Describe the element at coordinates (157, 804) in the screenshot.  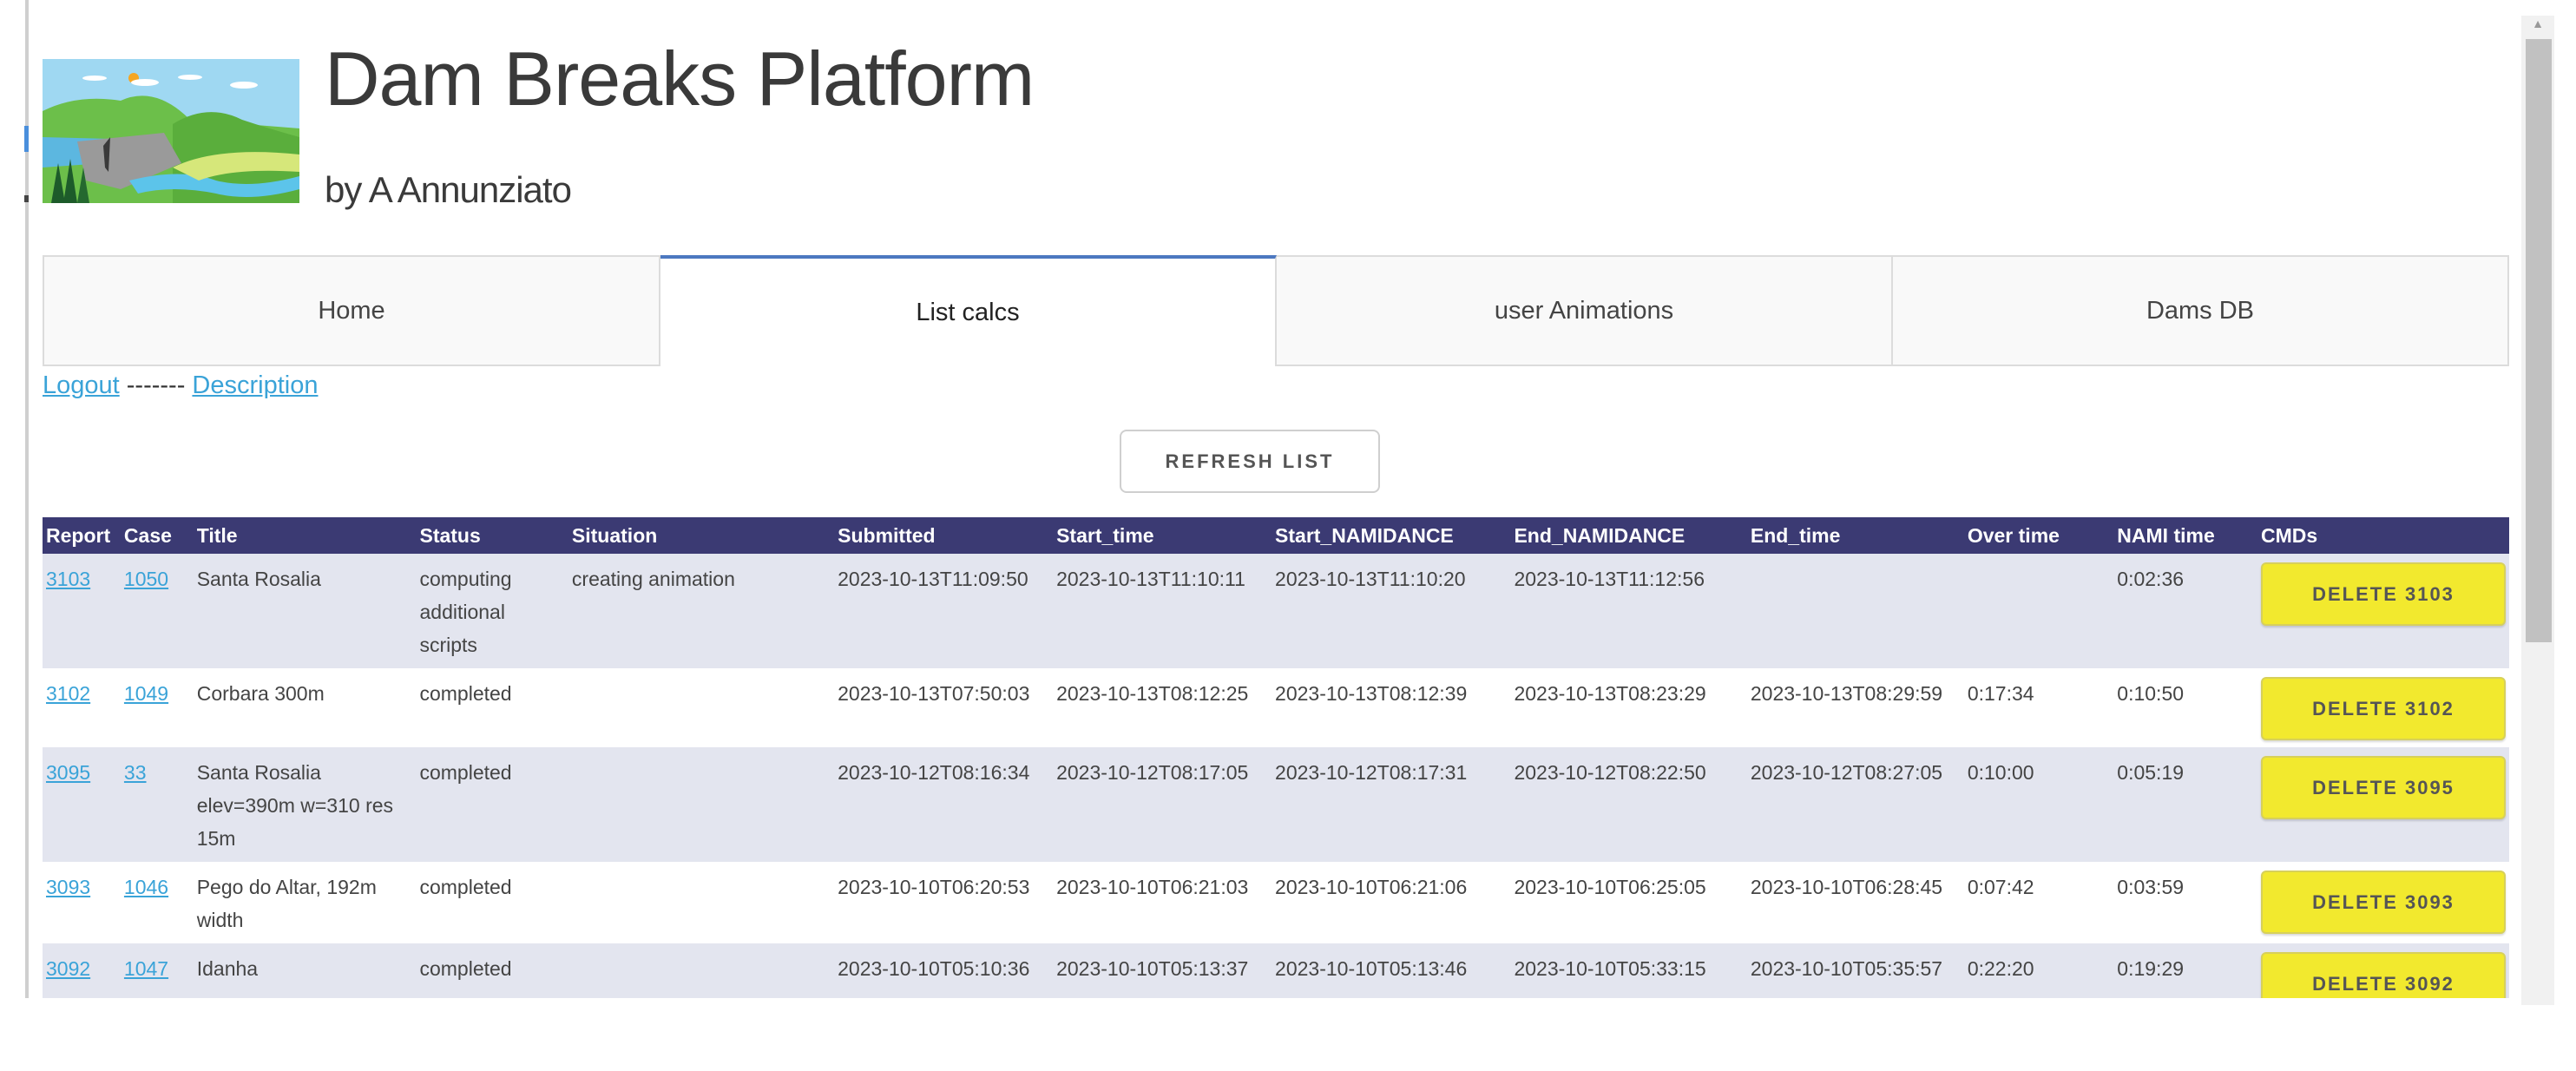
I see `case-cell: 33` at that location.